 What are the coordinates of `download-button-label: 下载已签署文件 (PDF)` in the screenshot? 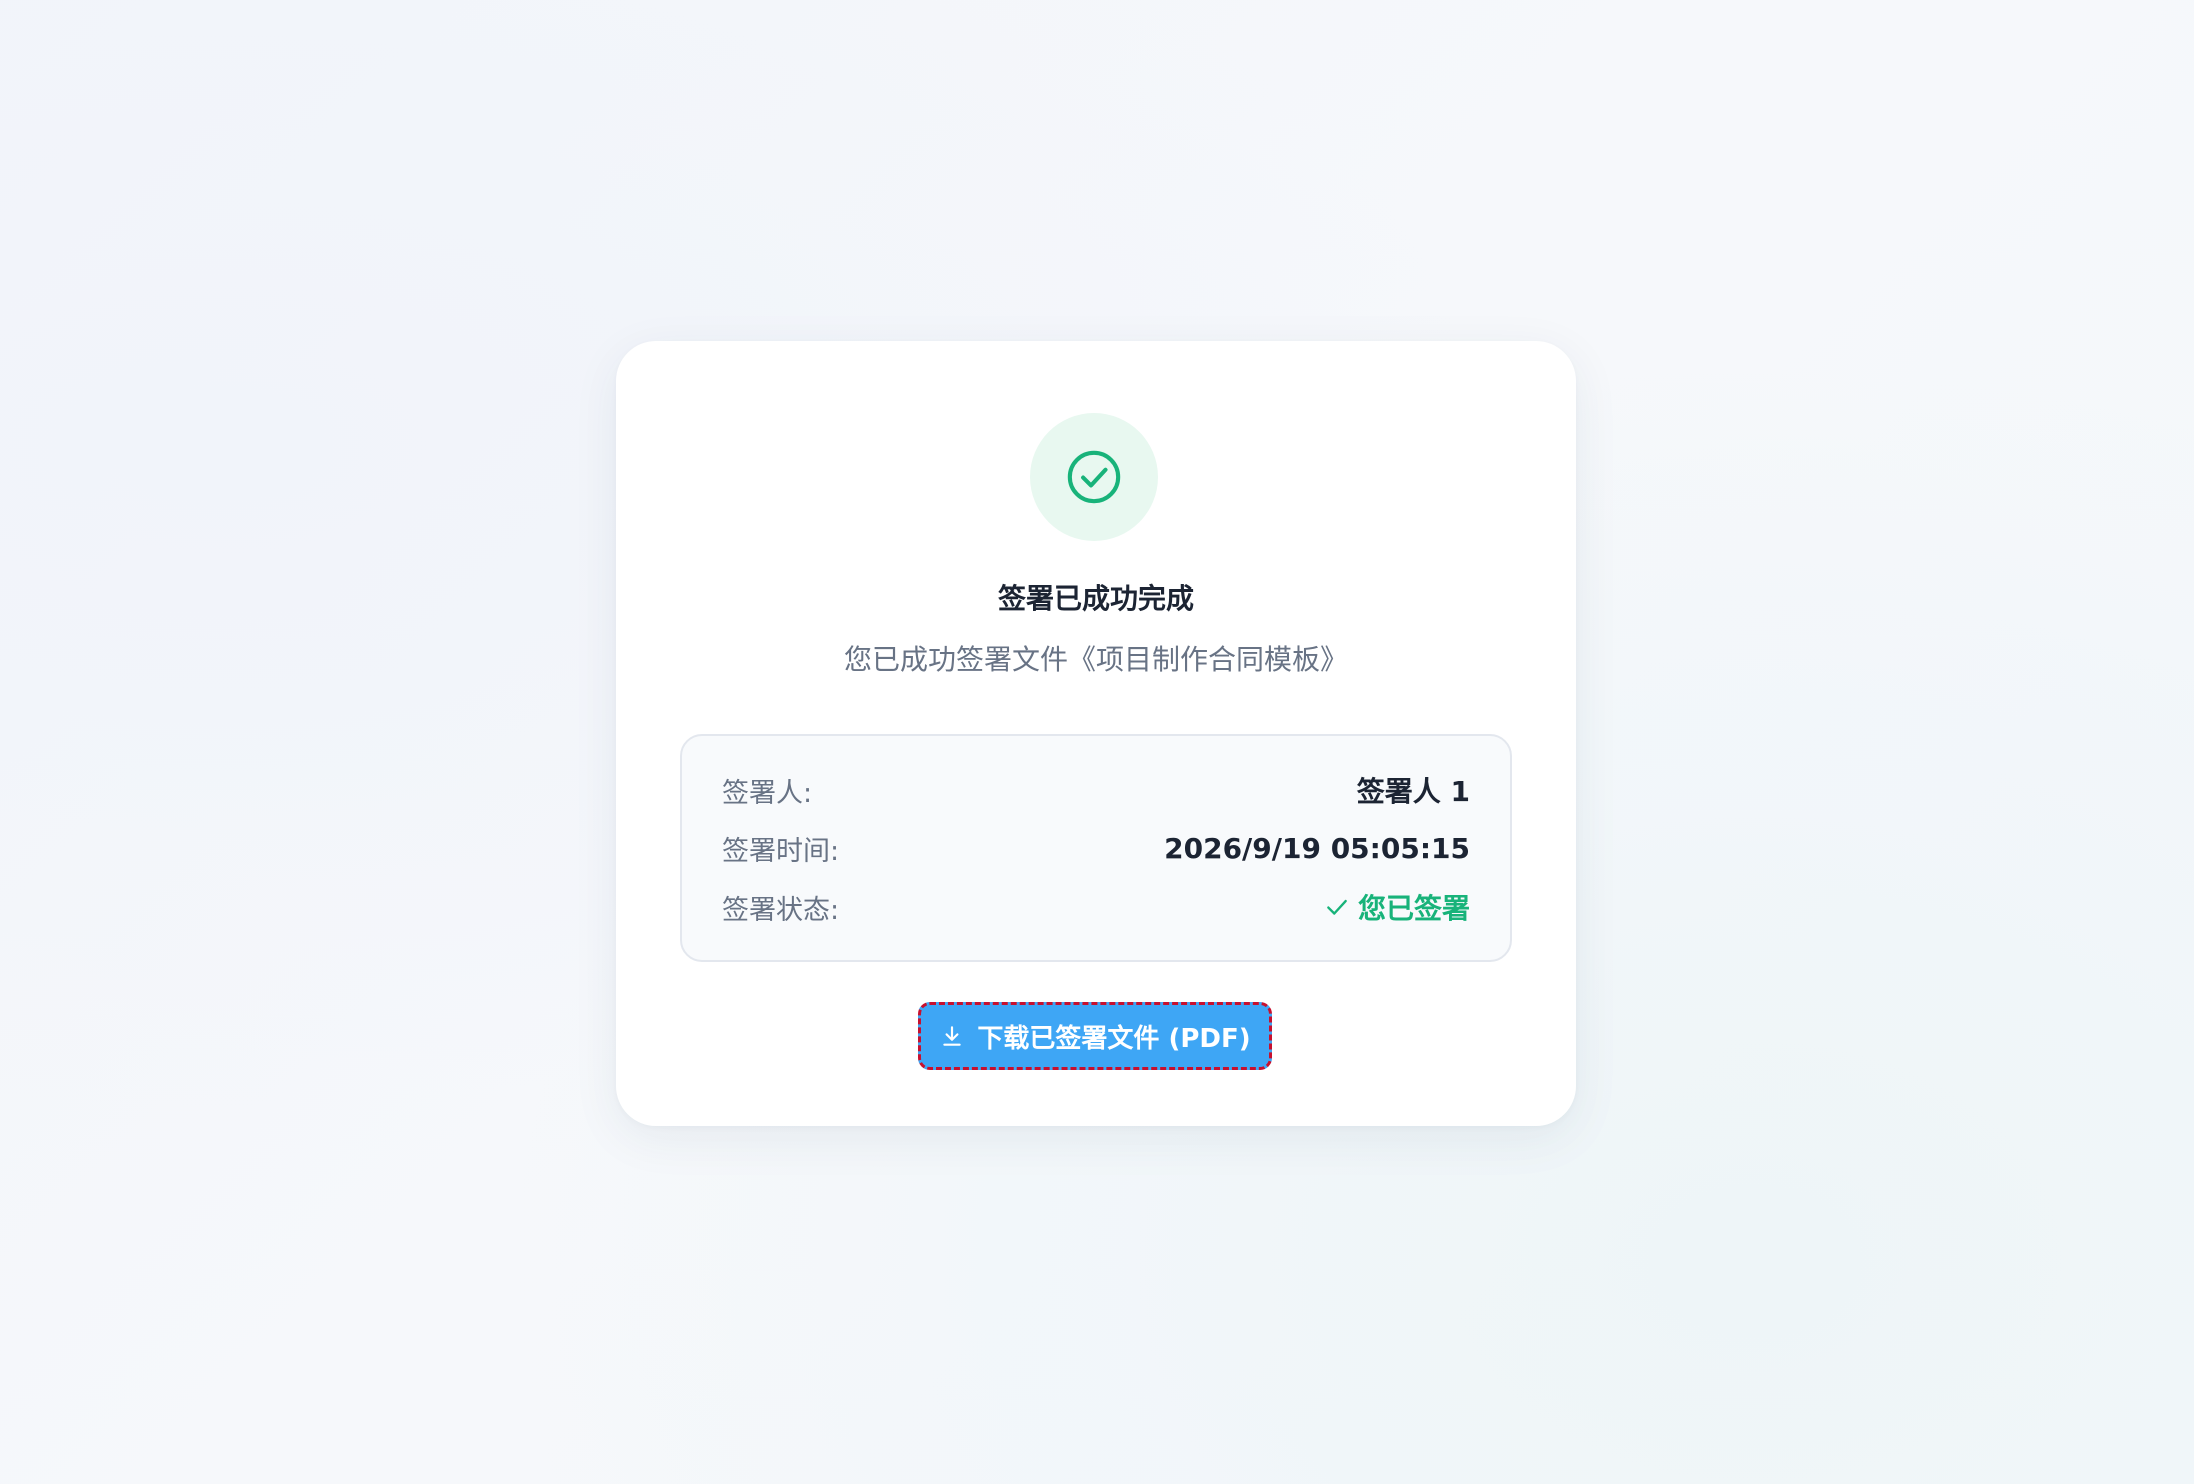 It's located at (1114, 1038).